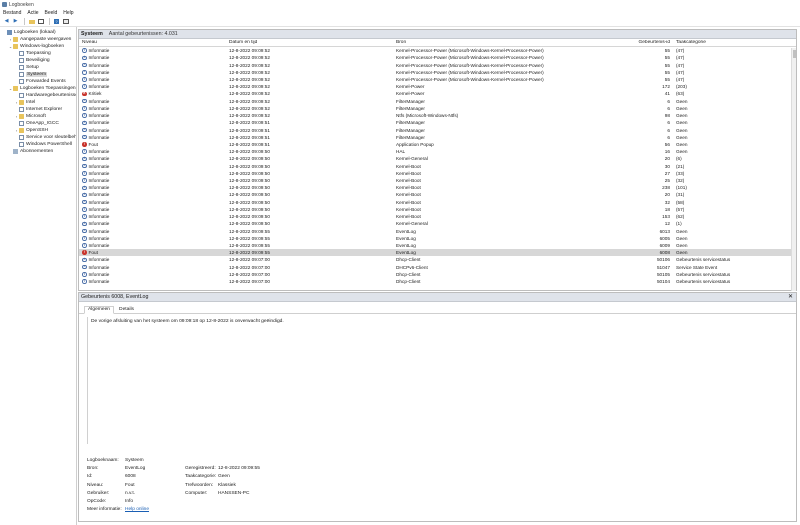 The image size is (800, 525). What do you see at coordinates (38, 60) in the screenshot?
I see `tree-item: Beveiliging` at bounding box center [38, 60].